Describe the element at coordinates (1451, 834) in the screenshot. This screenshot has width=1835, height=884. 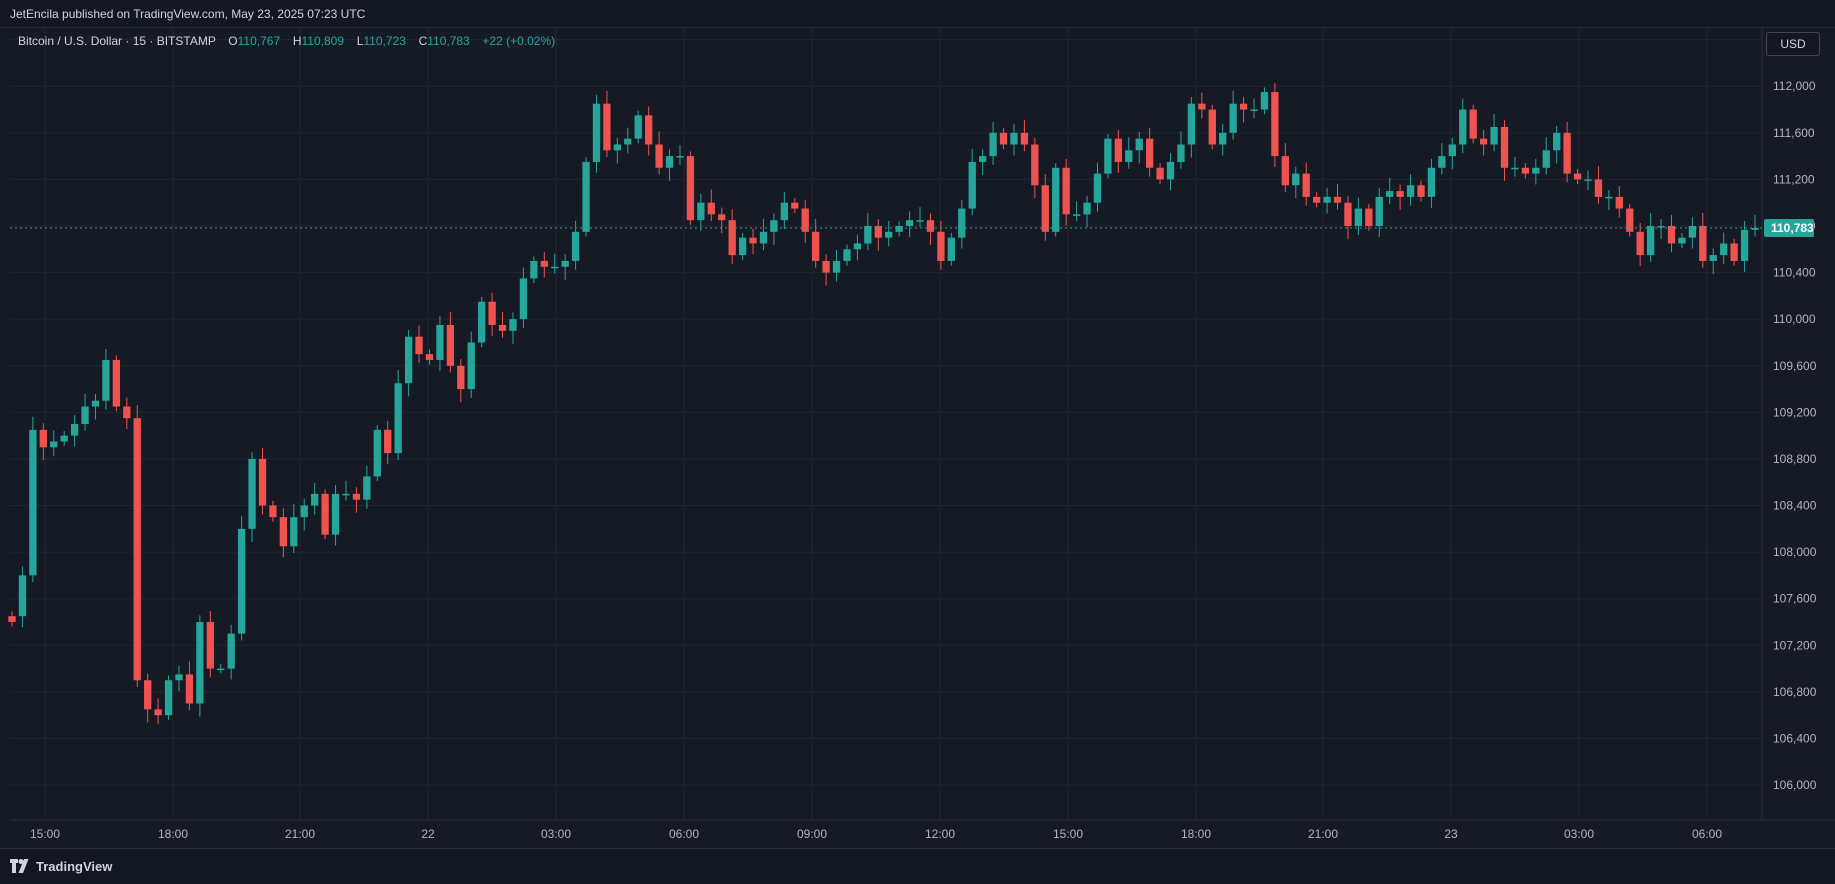
I see `time-tick-label: 23` at that location.